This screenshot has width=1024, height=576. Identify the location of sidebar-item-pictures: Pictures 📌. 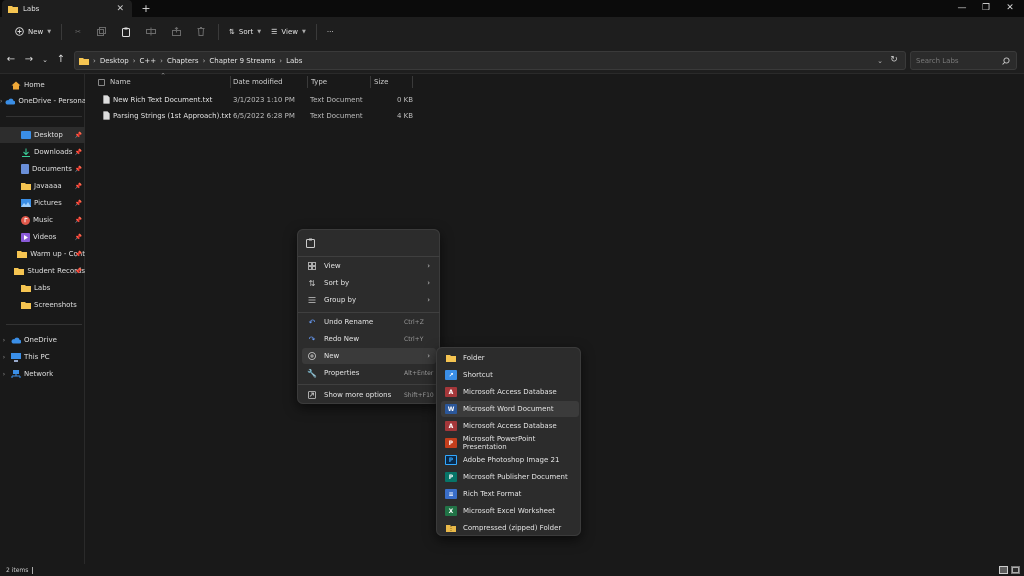
(42, 203).